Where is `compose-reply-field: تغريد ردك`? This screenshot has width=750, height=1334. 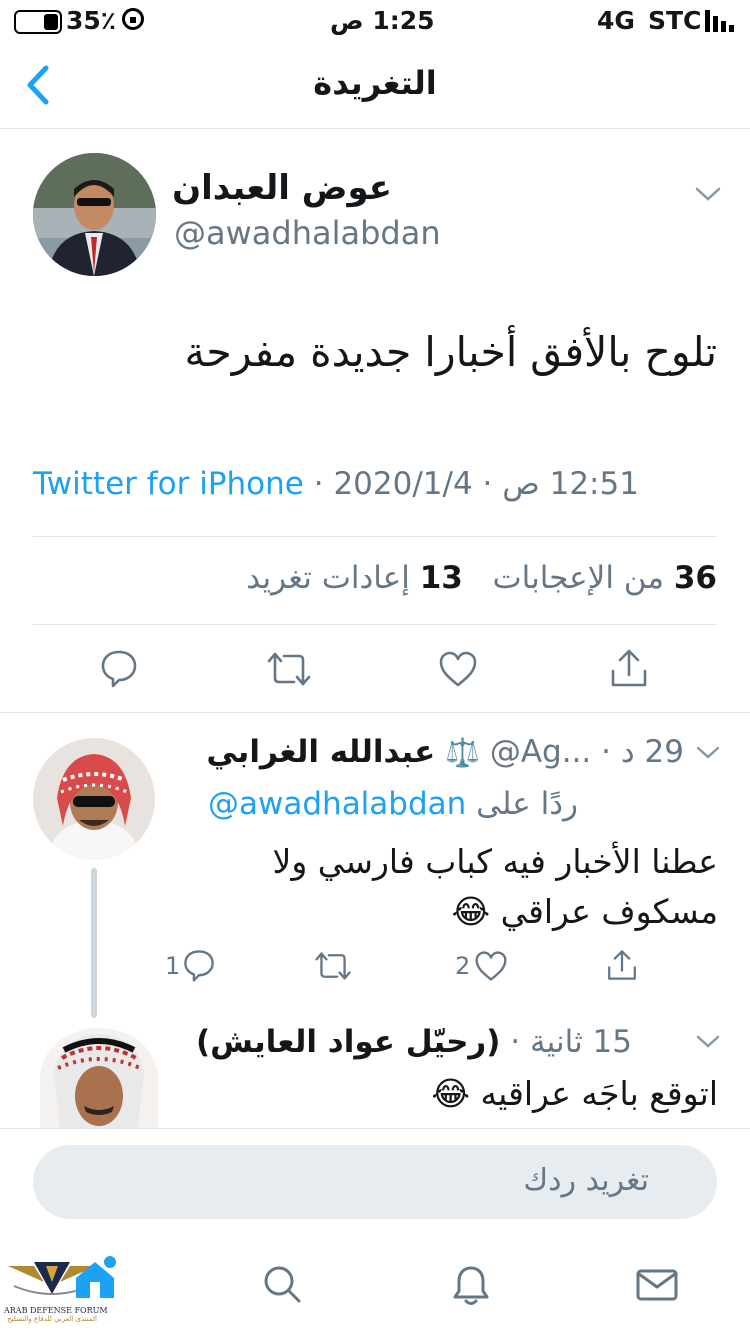
compose-reply-field: تغريد ردك is located at coordinates (375, 1182).